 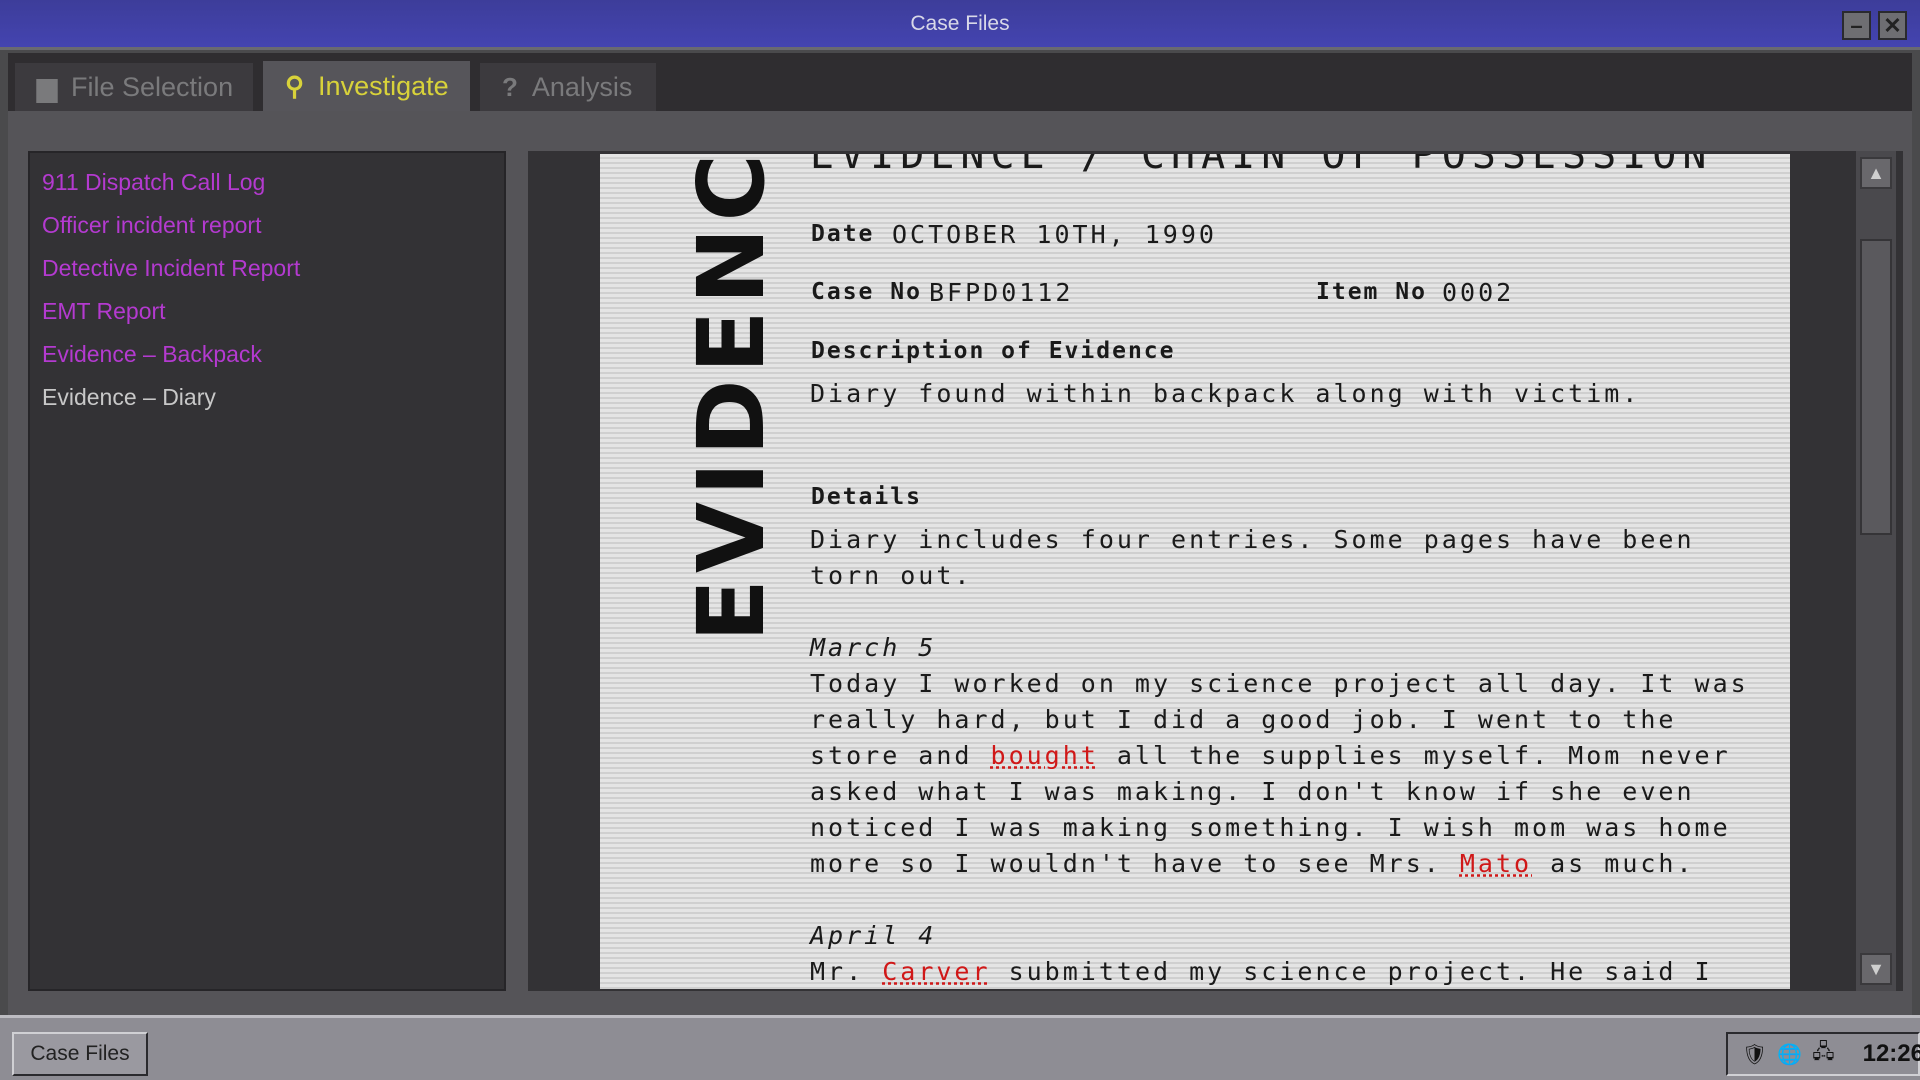 What do you see at coordinates (1876, 387) in the screenshot?
I see `scrollbar-thumb` at bounding box center [1876, 387].